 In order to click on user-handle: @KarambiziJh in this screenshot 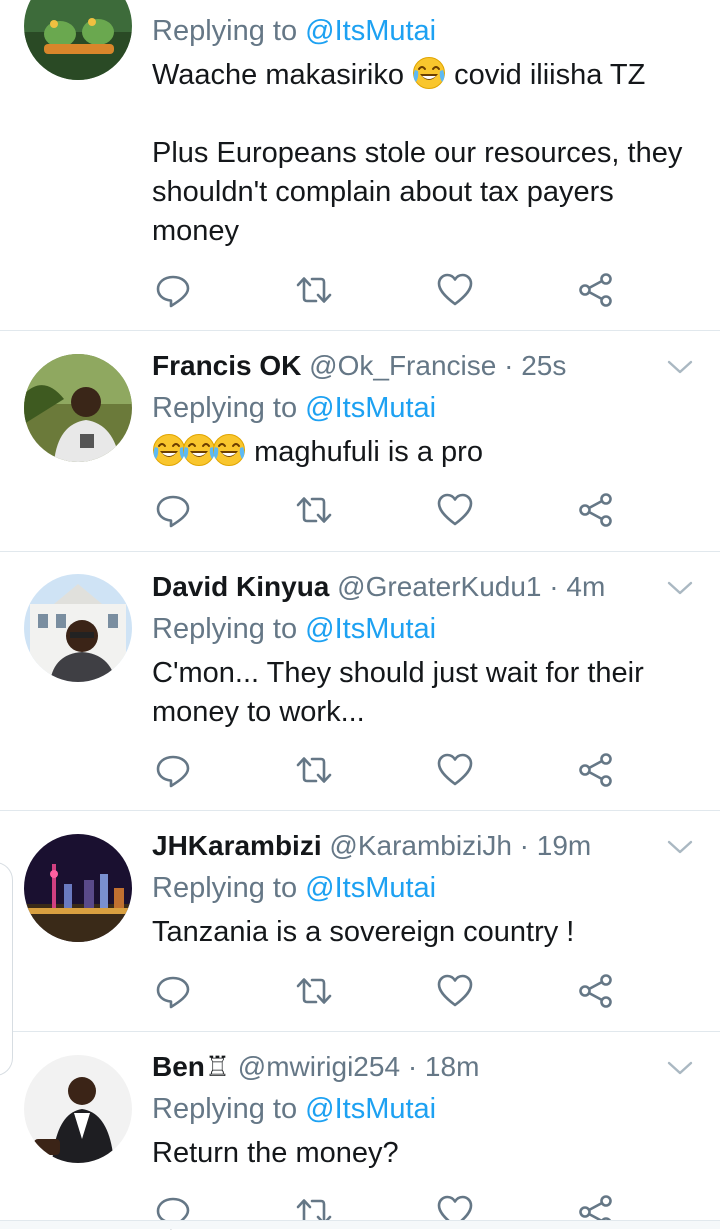, I will do `click(420, 845)`.